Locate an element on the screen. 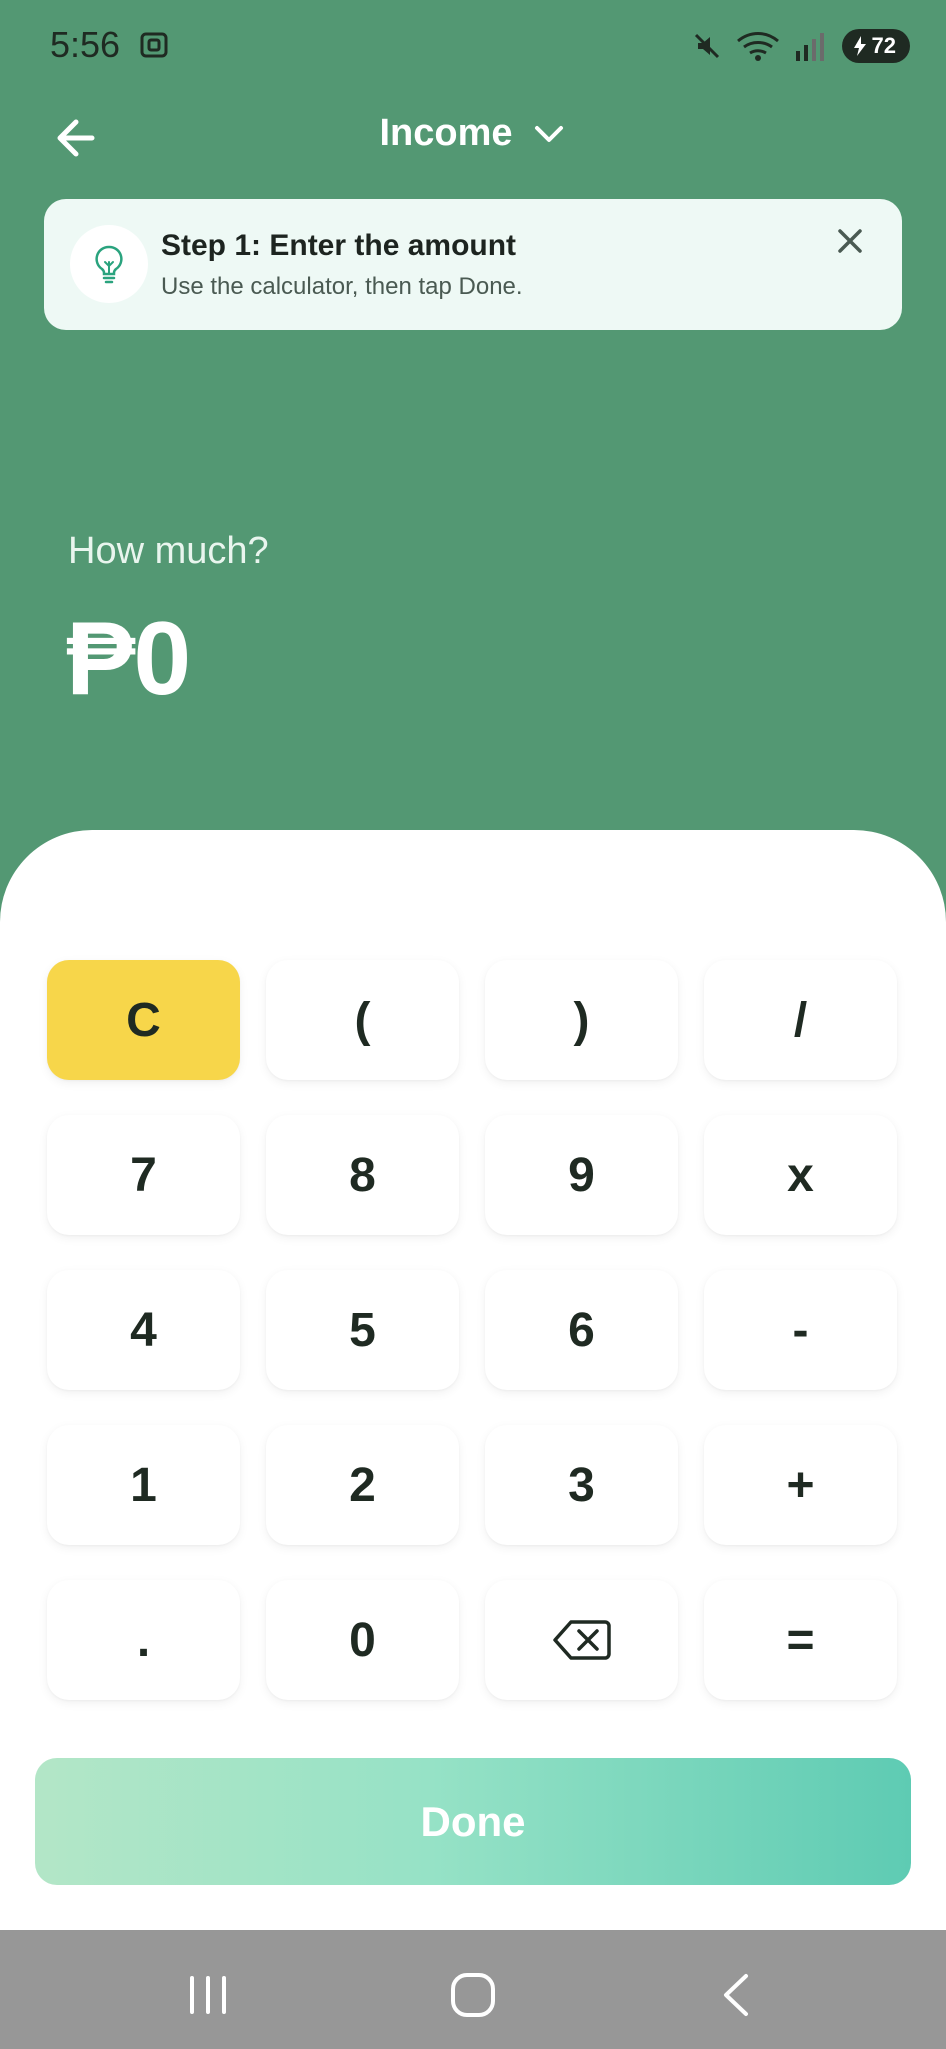  screenshot-icon is located at coordinates (154, 45).